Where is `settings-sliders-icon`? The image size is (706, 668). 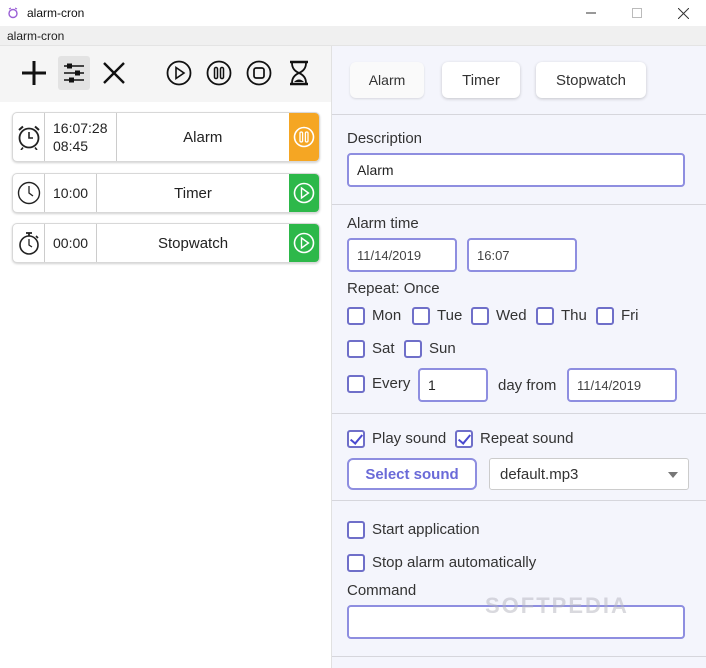 settings-sliders-icon is located at coordinates (74, 73).